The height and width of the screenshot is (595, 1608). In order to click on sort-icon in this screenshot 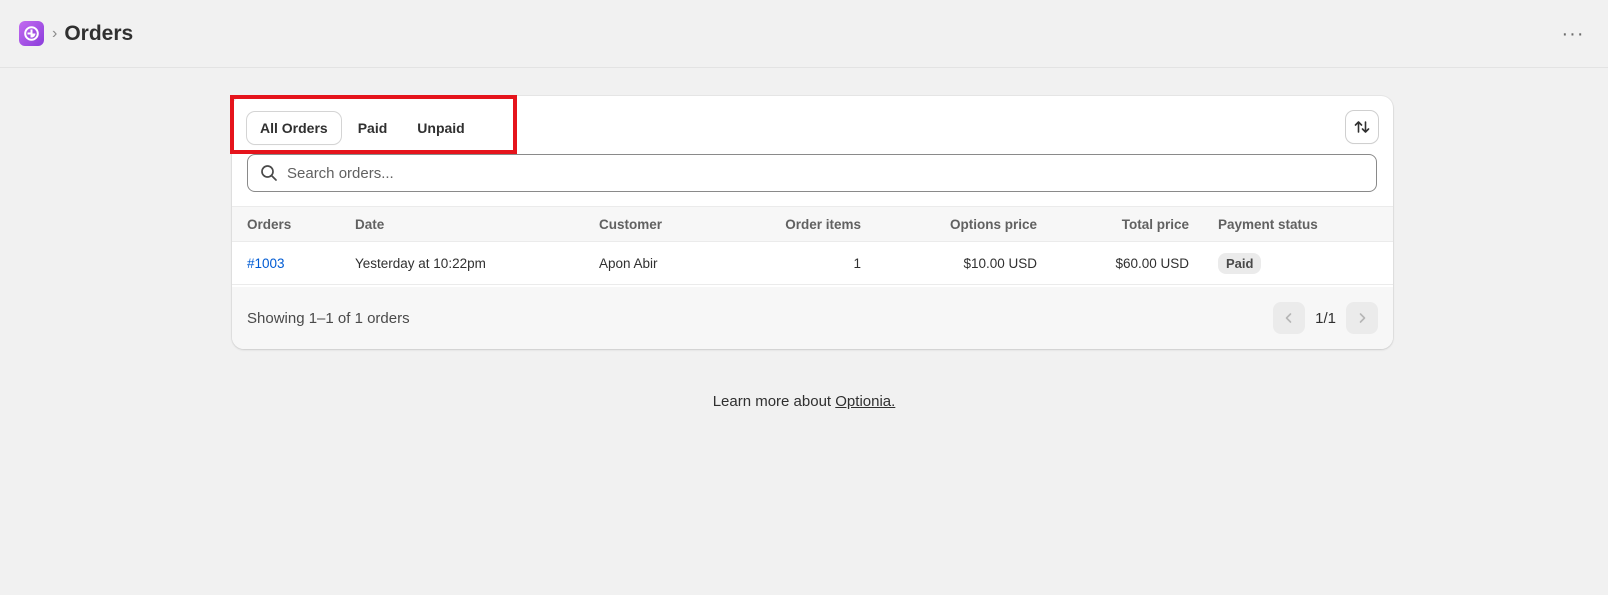, I will do `click(1362, 127)`.